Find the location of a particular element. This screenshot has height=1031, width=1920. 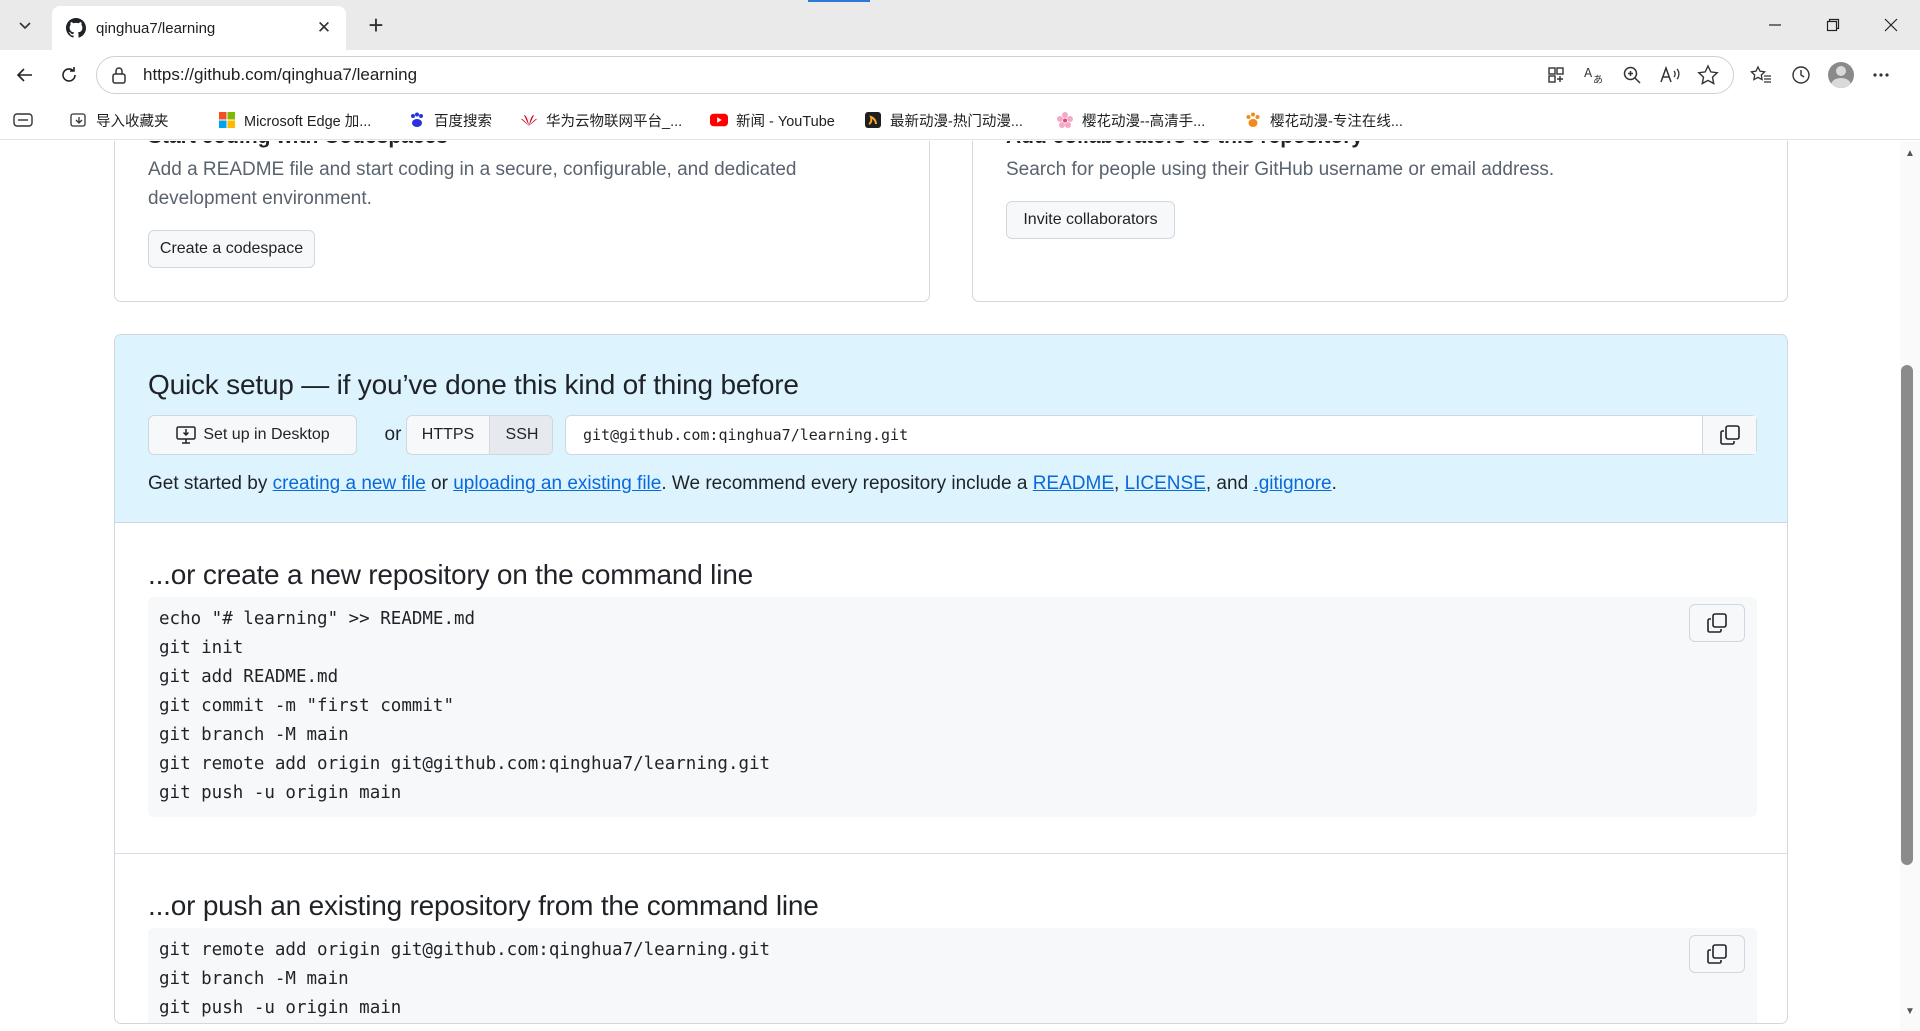

restore-button is located at coordinates (1833, 25).